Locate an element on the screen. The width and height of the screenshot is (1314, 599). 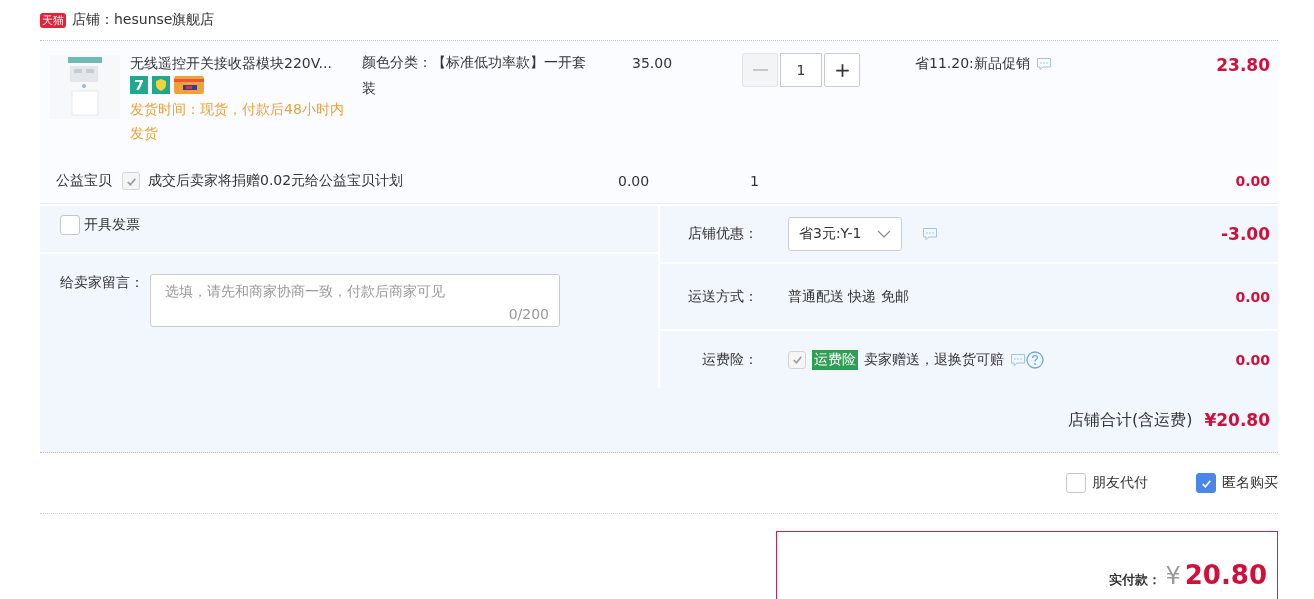
plus-icon is located at coordinates (842, 70).